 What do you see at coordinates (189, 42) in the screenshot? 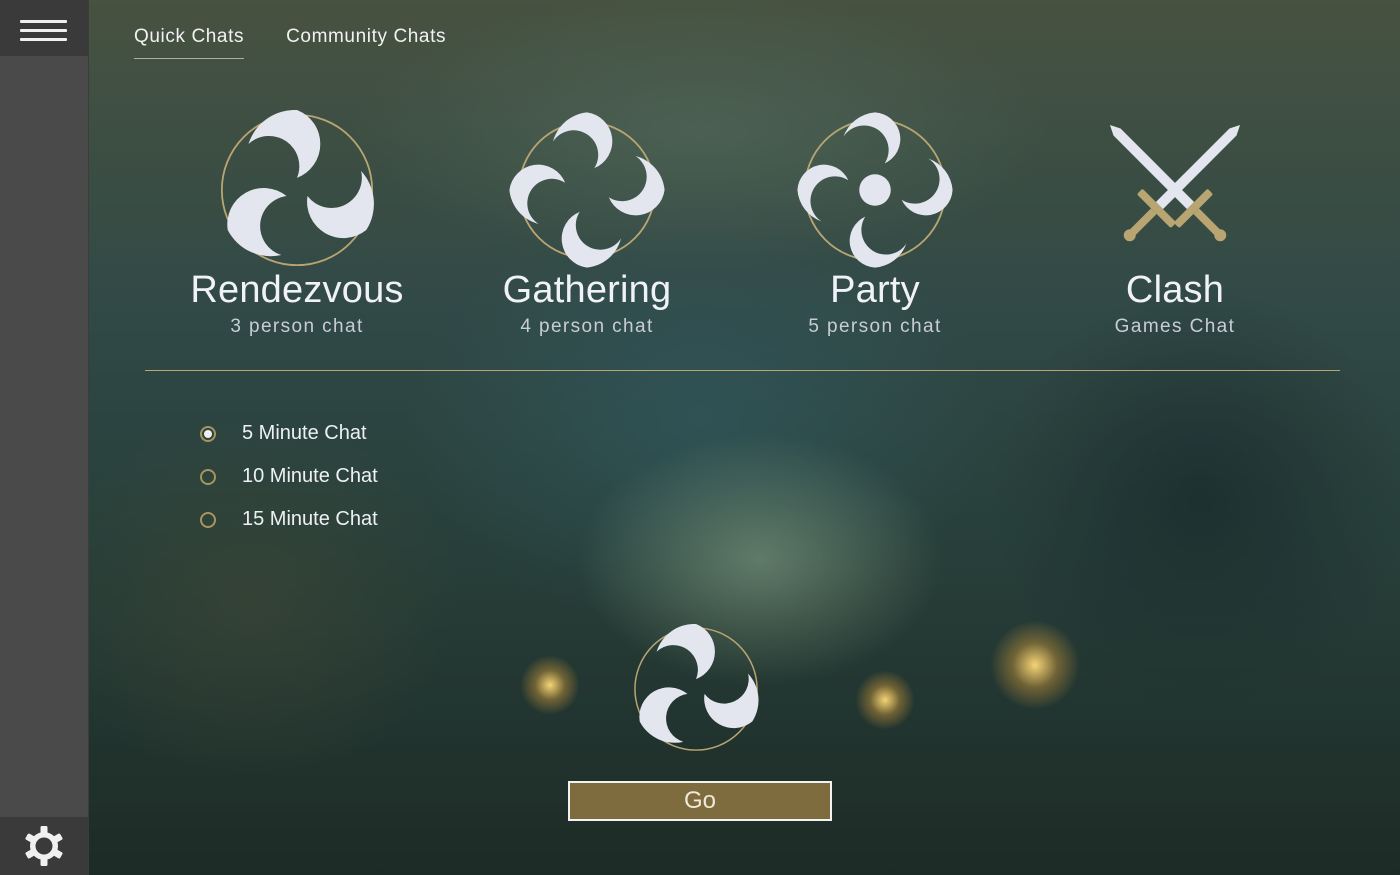
I see `tab-quick-chats: Quick Chats` at bounding box center [189, 42].